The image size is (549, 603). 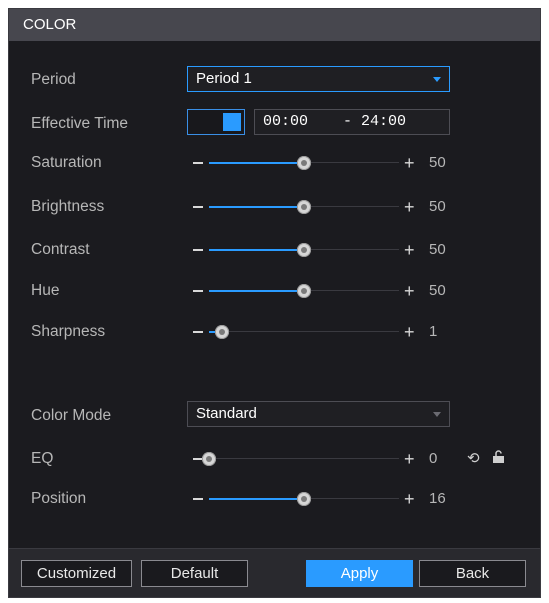 I want to click on color-mode-select: Standard, so click(x=318, y=414).